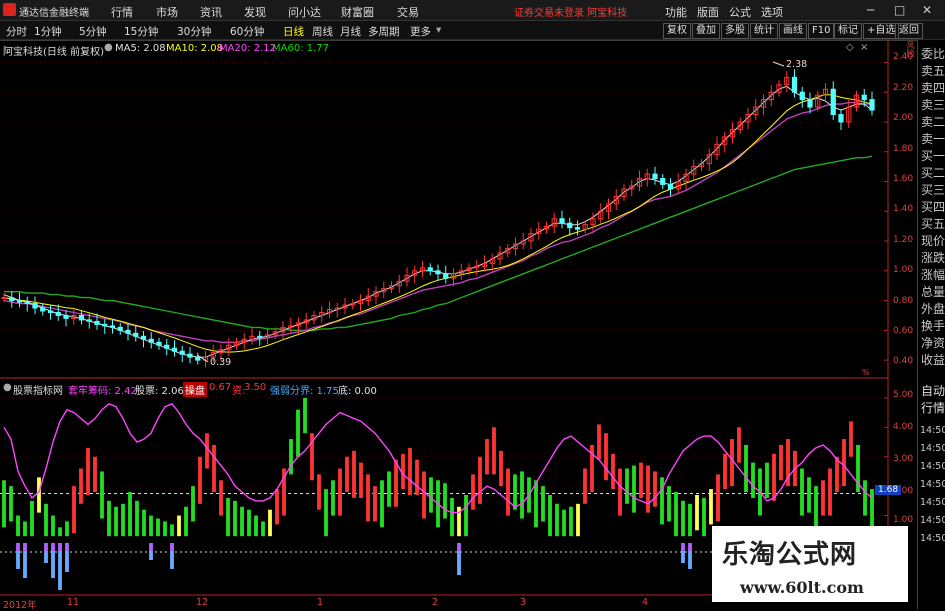 Image resolution: width=945 pixels, height=611 pixels. What do you see at coordinates (320, 602) in the screenshot?
I see `x-label: 1` at bounding box center [320, 602].